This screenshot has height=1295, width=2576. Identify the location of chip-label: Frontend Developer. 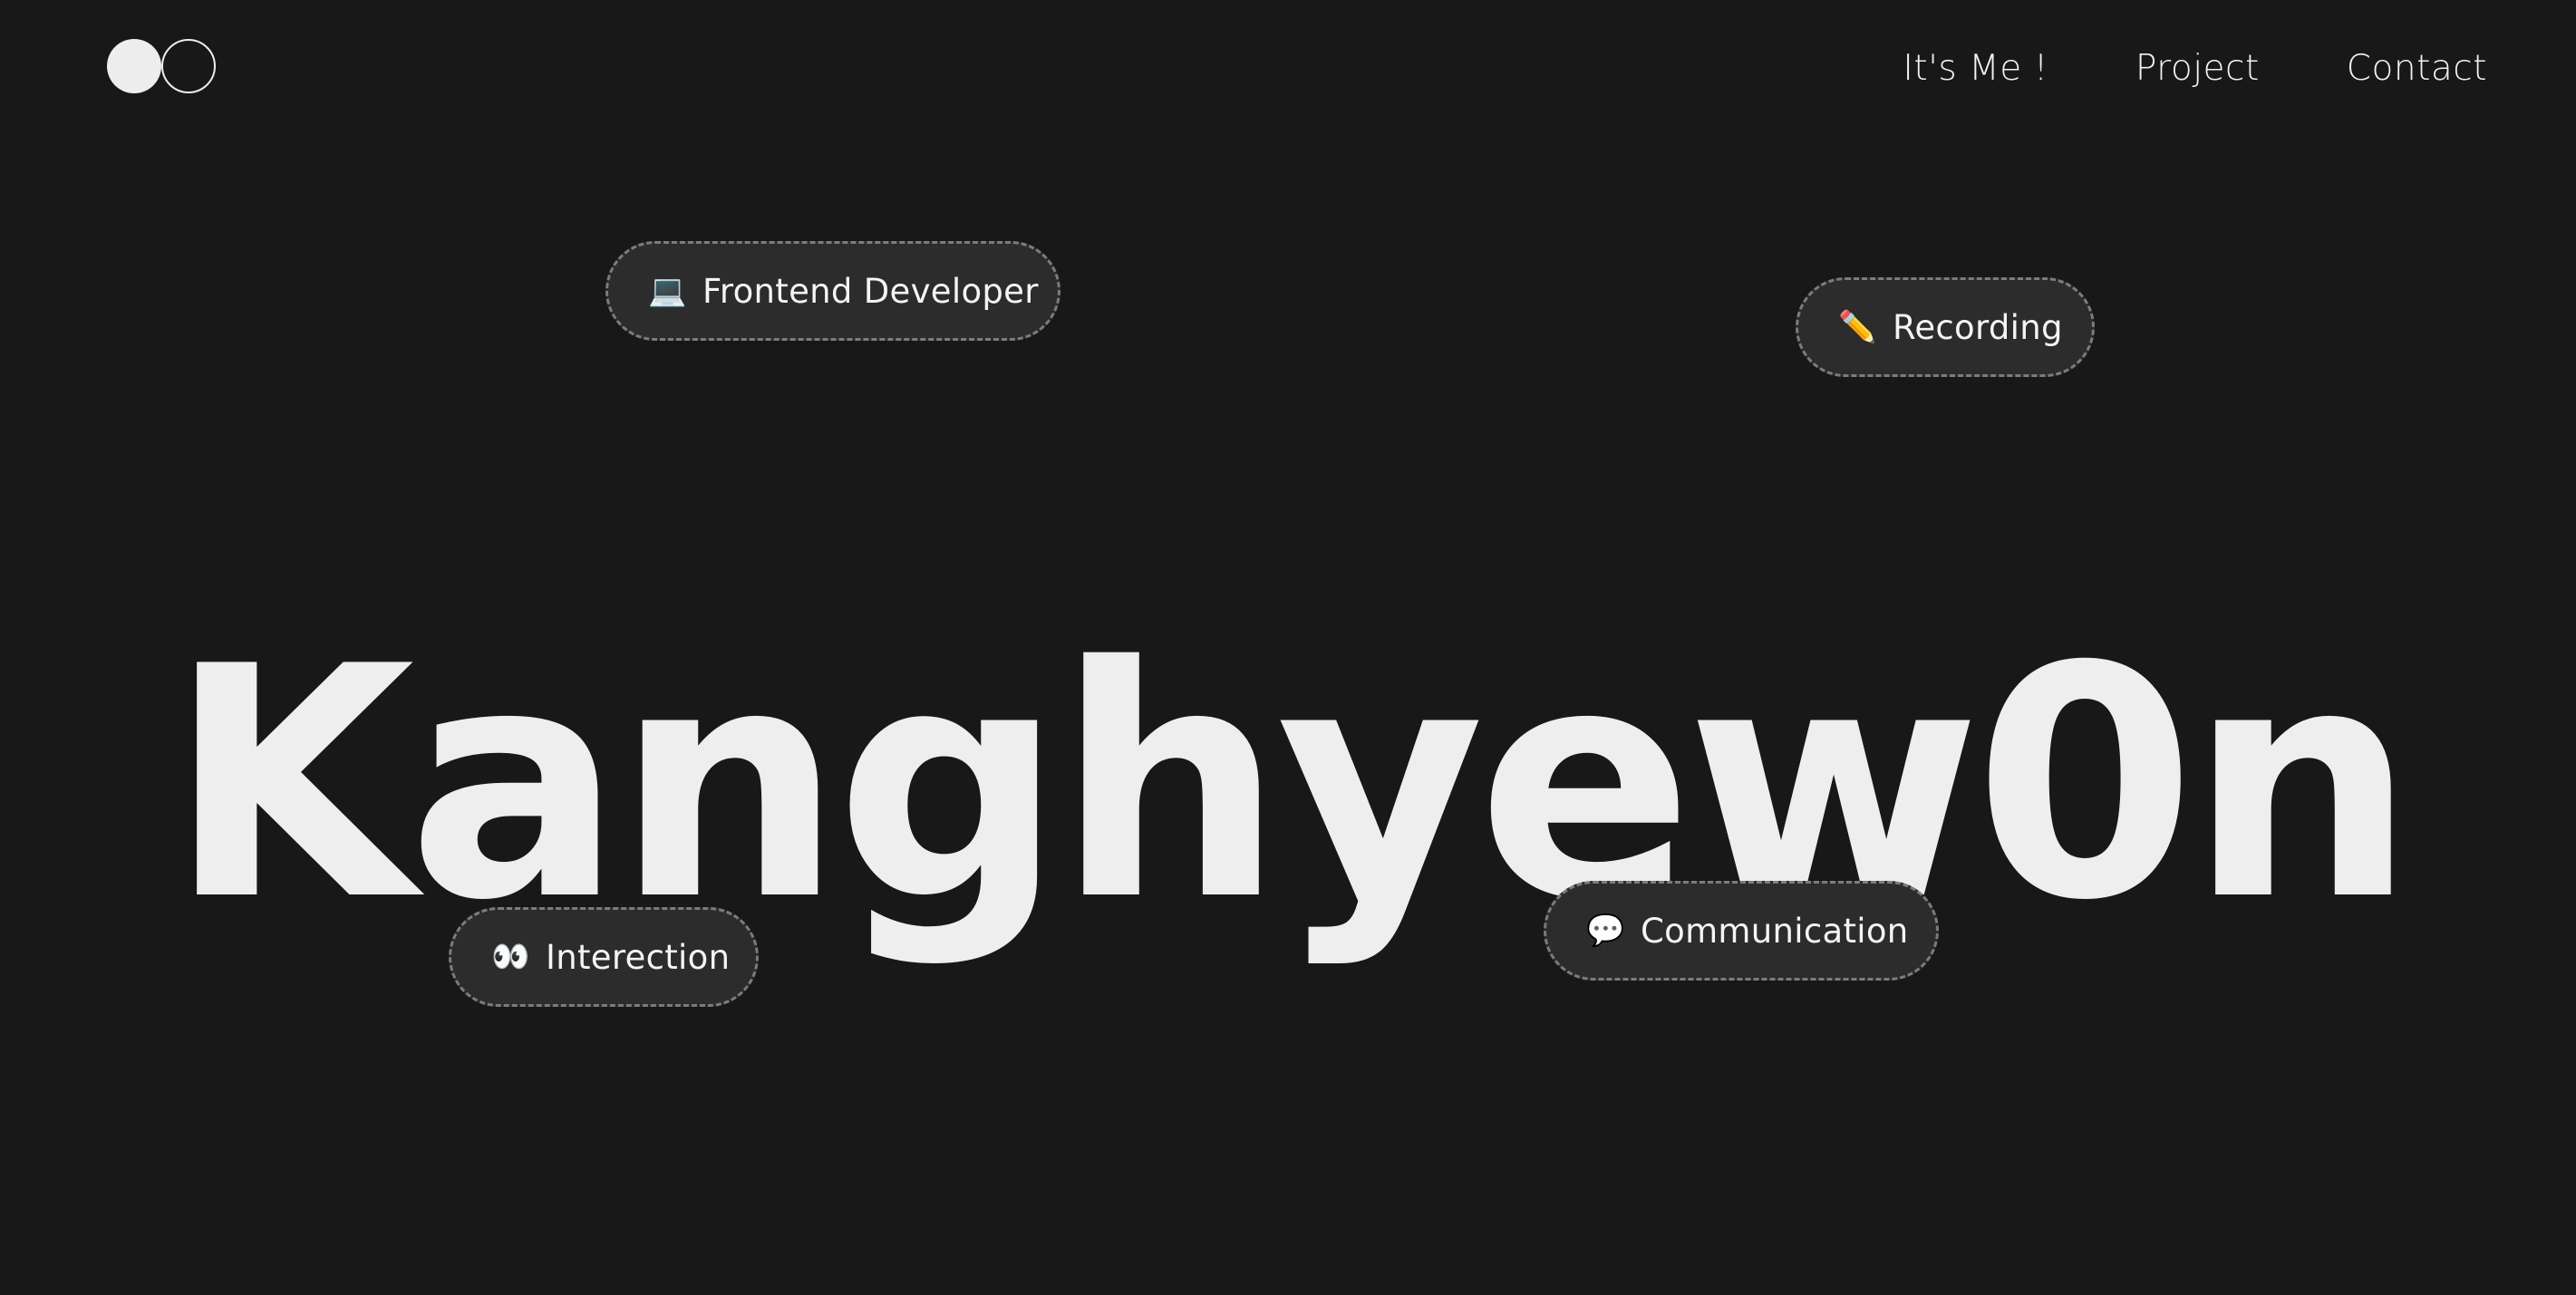
(870, 291).